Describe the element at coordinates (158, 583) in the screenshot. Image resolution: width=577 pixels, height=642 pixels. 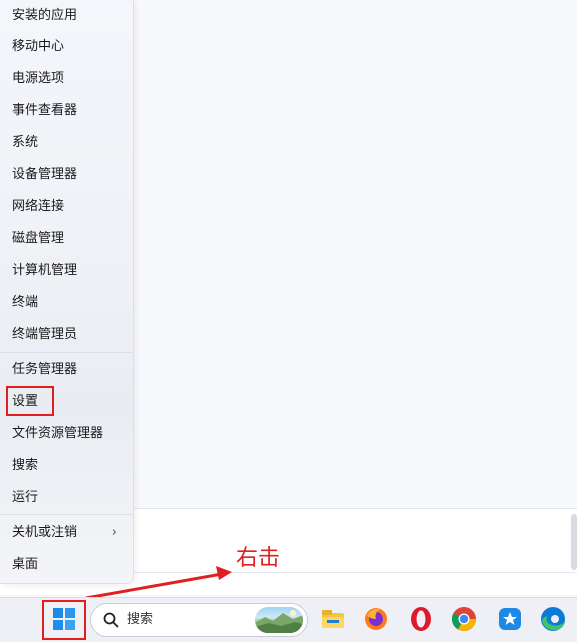
I see `annotation-arrow` at that location.